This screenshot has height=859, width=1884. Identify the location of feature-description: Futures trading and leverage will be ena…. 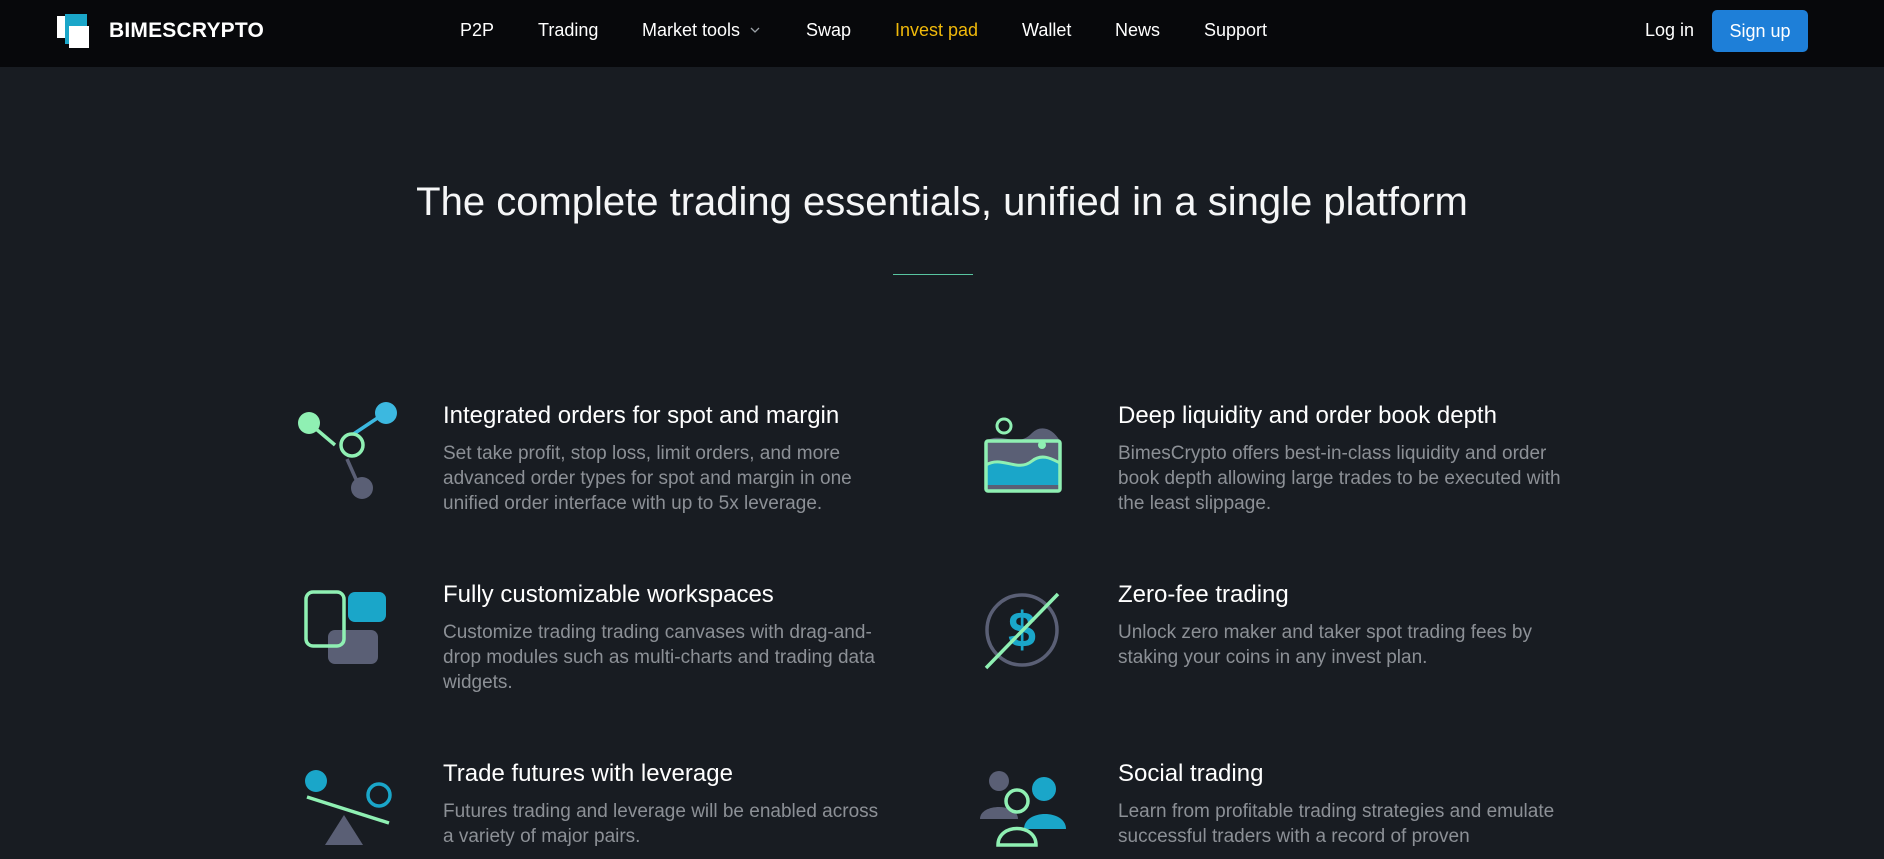
(661, 824).